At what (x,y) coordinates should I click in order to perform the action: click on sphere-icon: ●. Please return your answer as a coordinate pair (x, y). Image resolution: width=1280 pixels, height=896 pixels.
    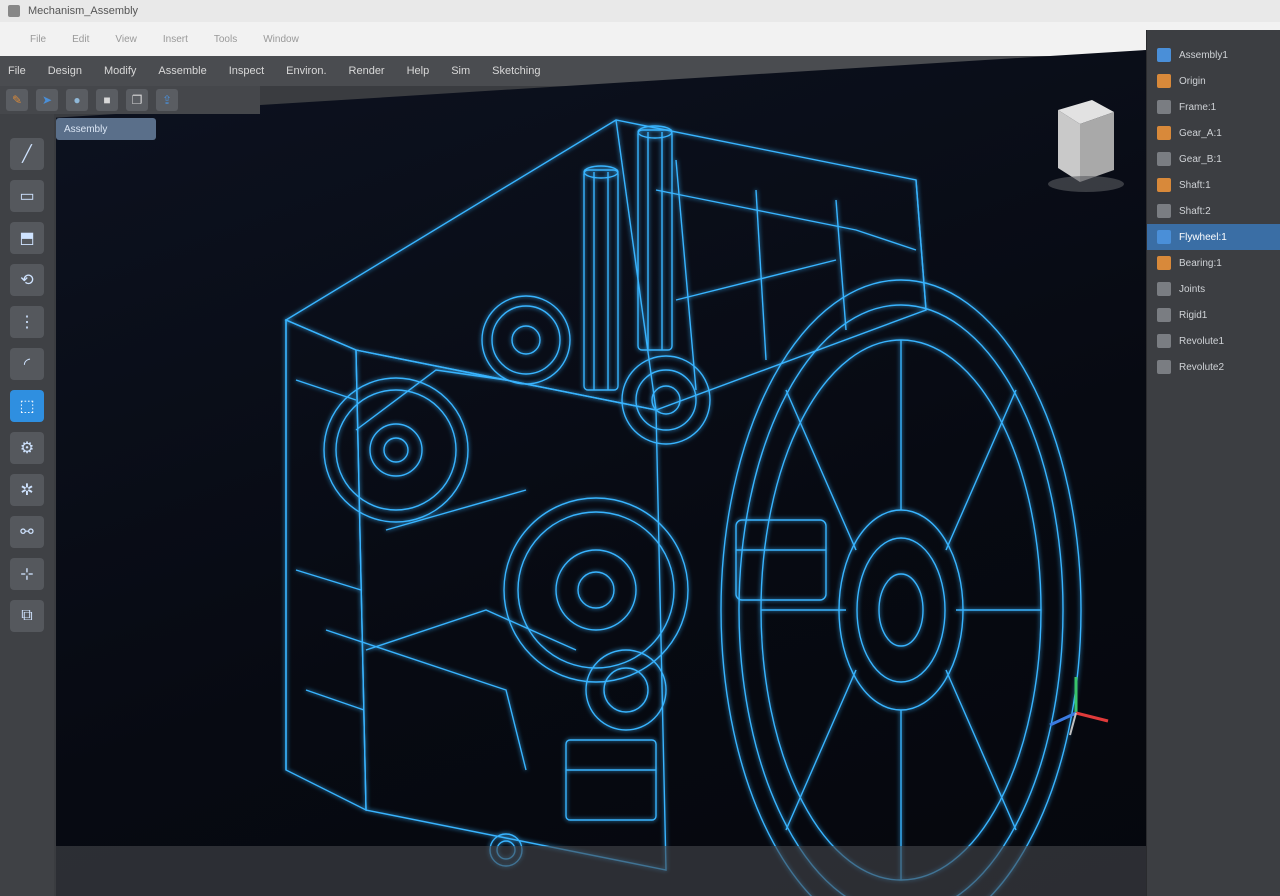
    Looking at the image, I should click on (77, 100).